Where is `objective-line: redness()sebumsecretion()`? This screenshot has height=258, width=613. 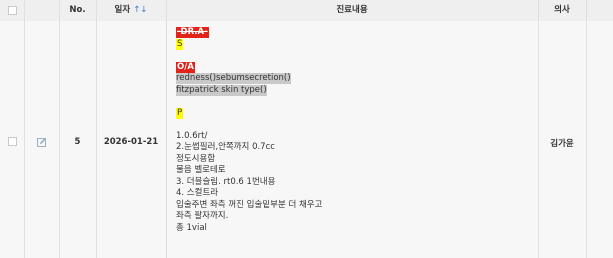 objective-line: redness()sebumsecretion() is located at coordinates (233, 78).